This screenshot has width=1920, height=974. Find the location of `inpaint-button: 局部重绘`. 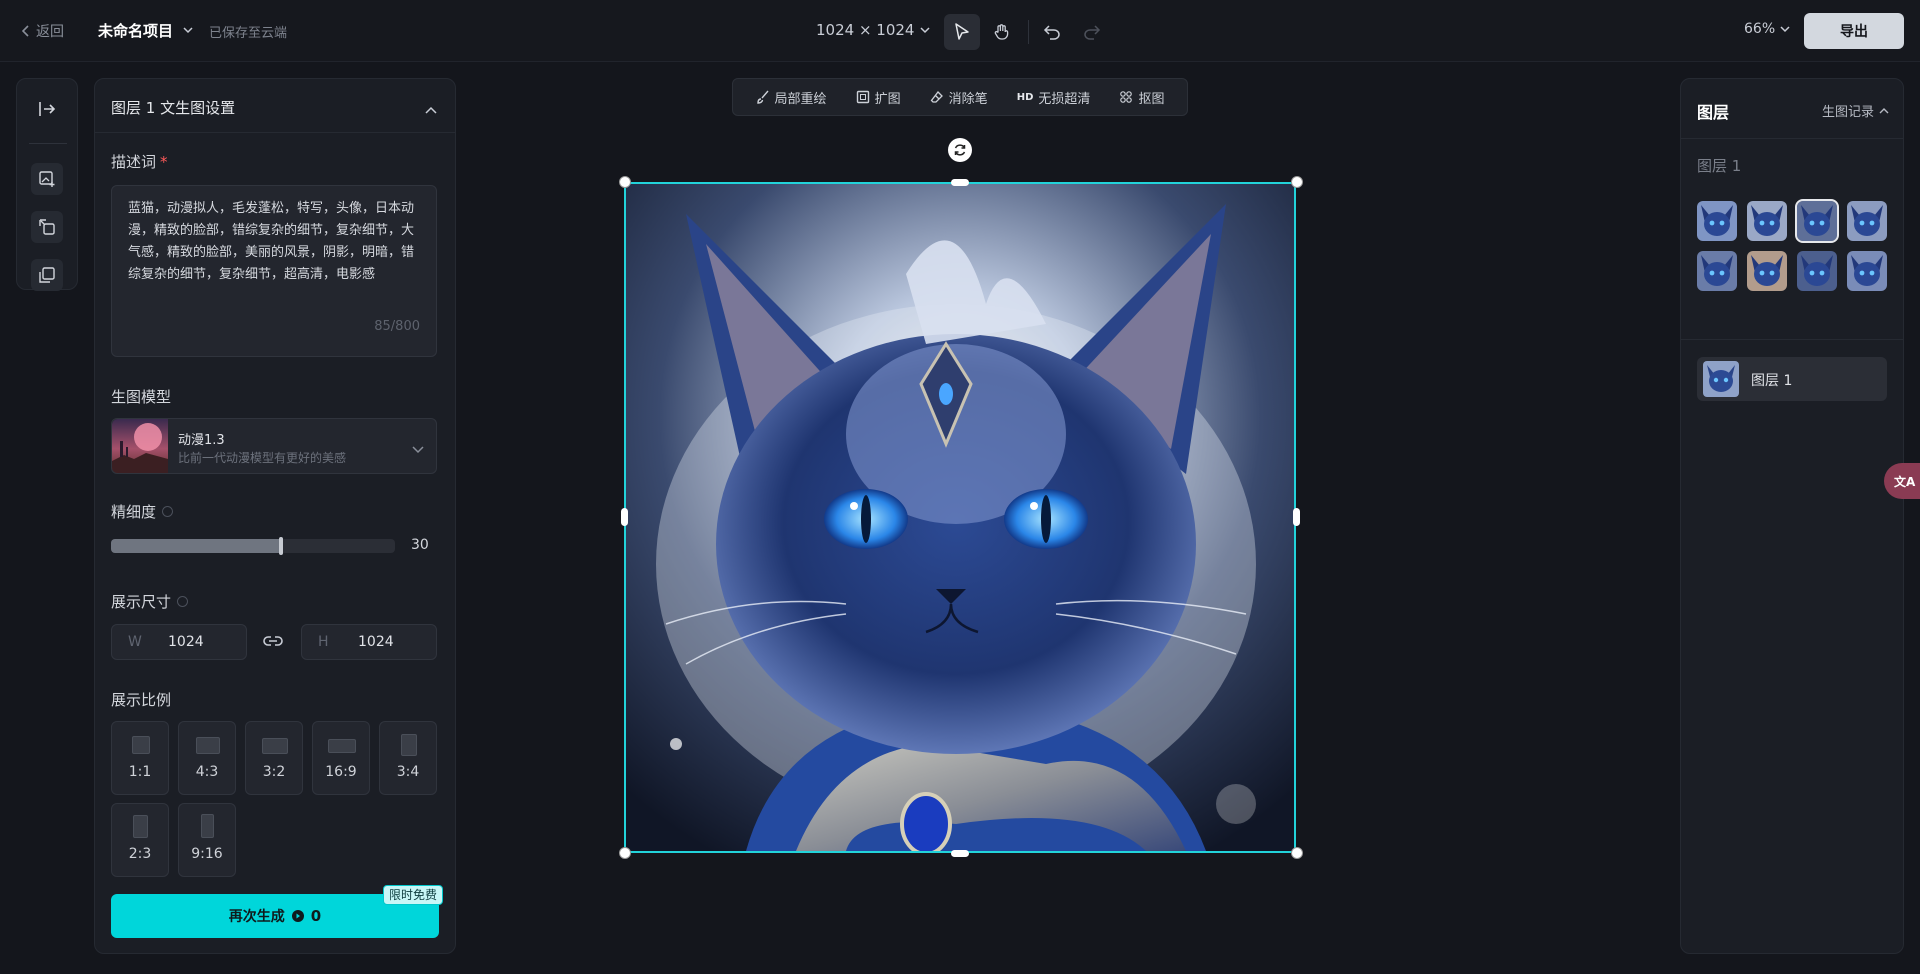

inpaint-button: 局部重绘 is located at coordinates (791, 97).